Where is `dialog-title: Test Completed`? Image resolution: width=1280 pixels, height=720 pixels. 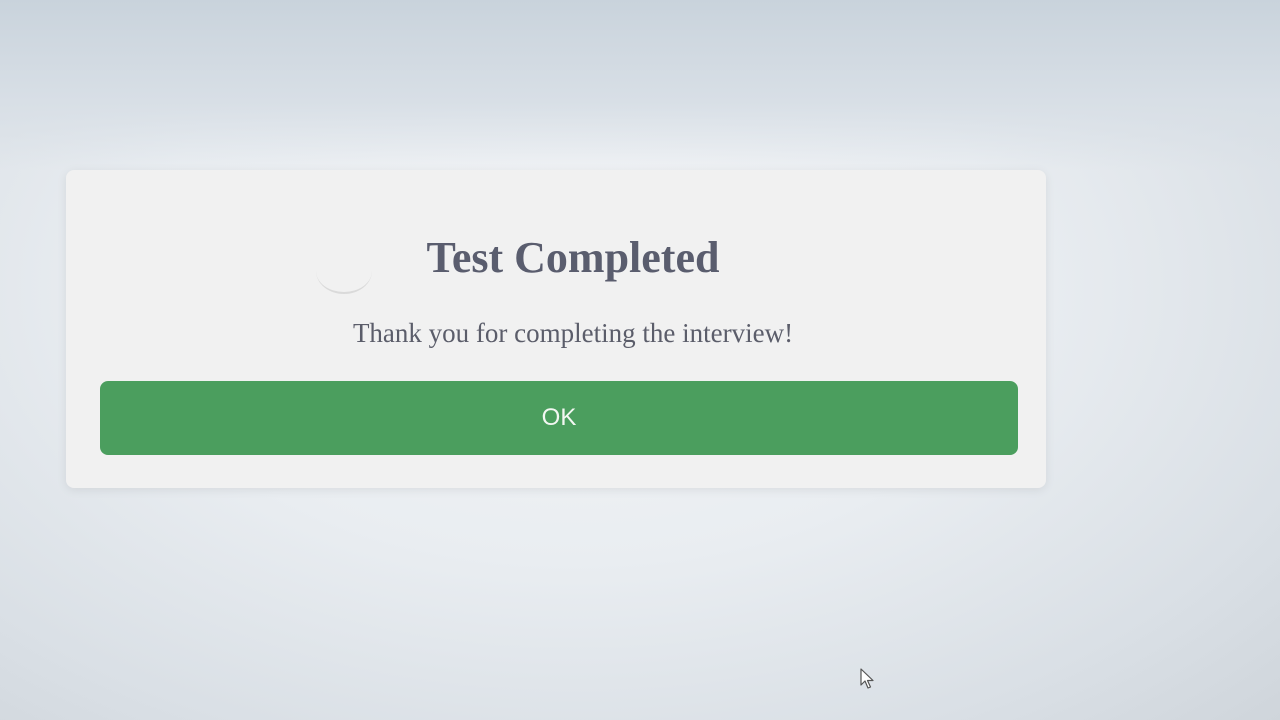
dialog-title: Test Completed is located at coordinates (573, 257).